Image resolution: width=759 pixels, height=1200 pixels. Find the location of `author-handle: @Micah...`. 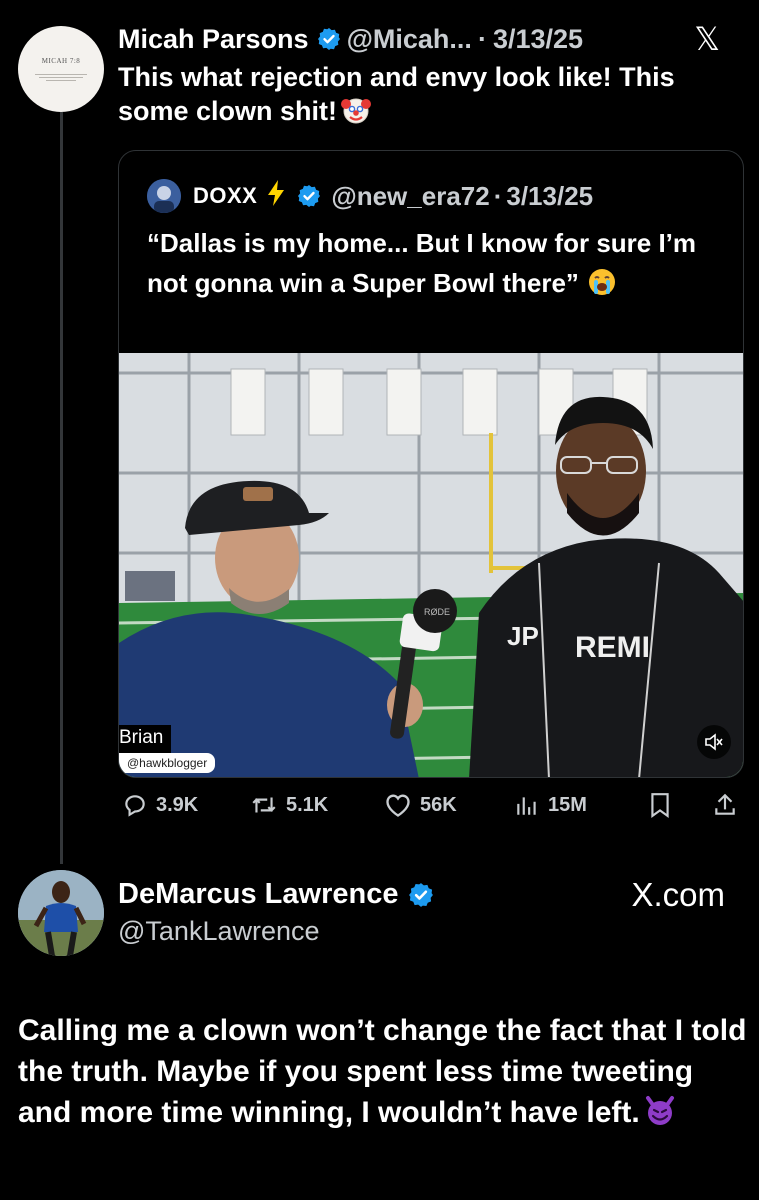

author-handle: @Micah... is located at coordinates (409, 39).